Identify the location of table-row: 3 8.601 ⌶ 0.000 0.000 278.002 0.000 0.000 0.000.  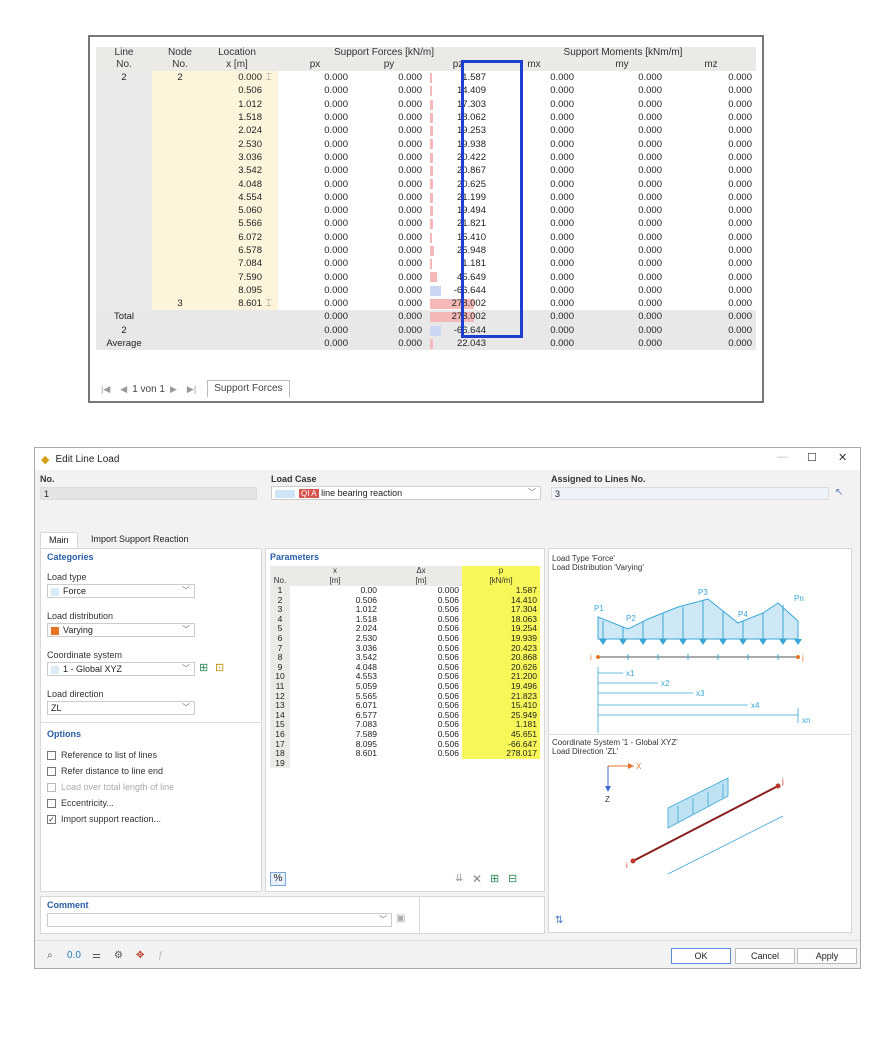
(426, 304).